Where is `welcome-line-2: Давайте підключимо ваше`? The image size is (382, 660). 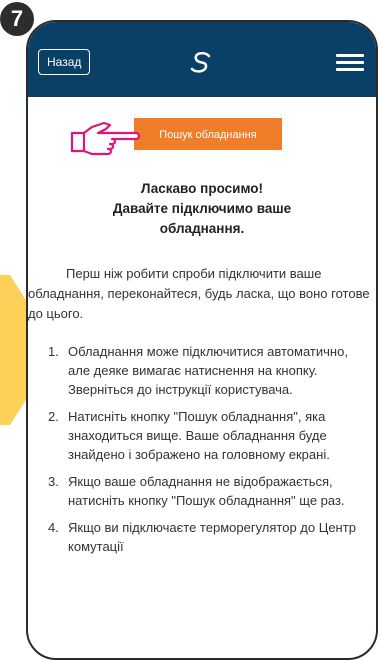
welcome-line-2: Давайте підключимо ваше is located at coordinates (202, 208).